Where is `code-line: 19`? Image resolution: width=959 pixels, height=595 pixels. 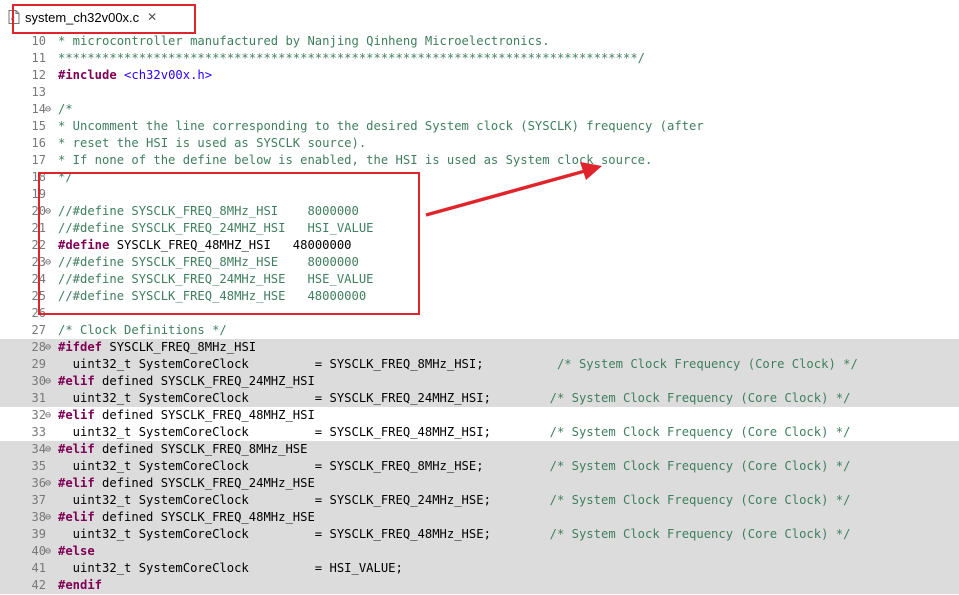
code-line: 19 is located at coordinates (479, 194).